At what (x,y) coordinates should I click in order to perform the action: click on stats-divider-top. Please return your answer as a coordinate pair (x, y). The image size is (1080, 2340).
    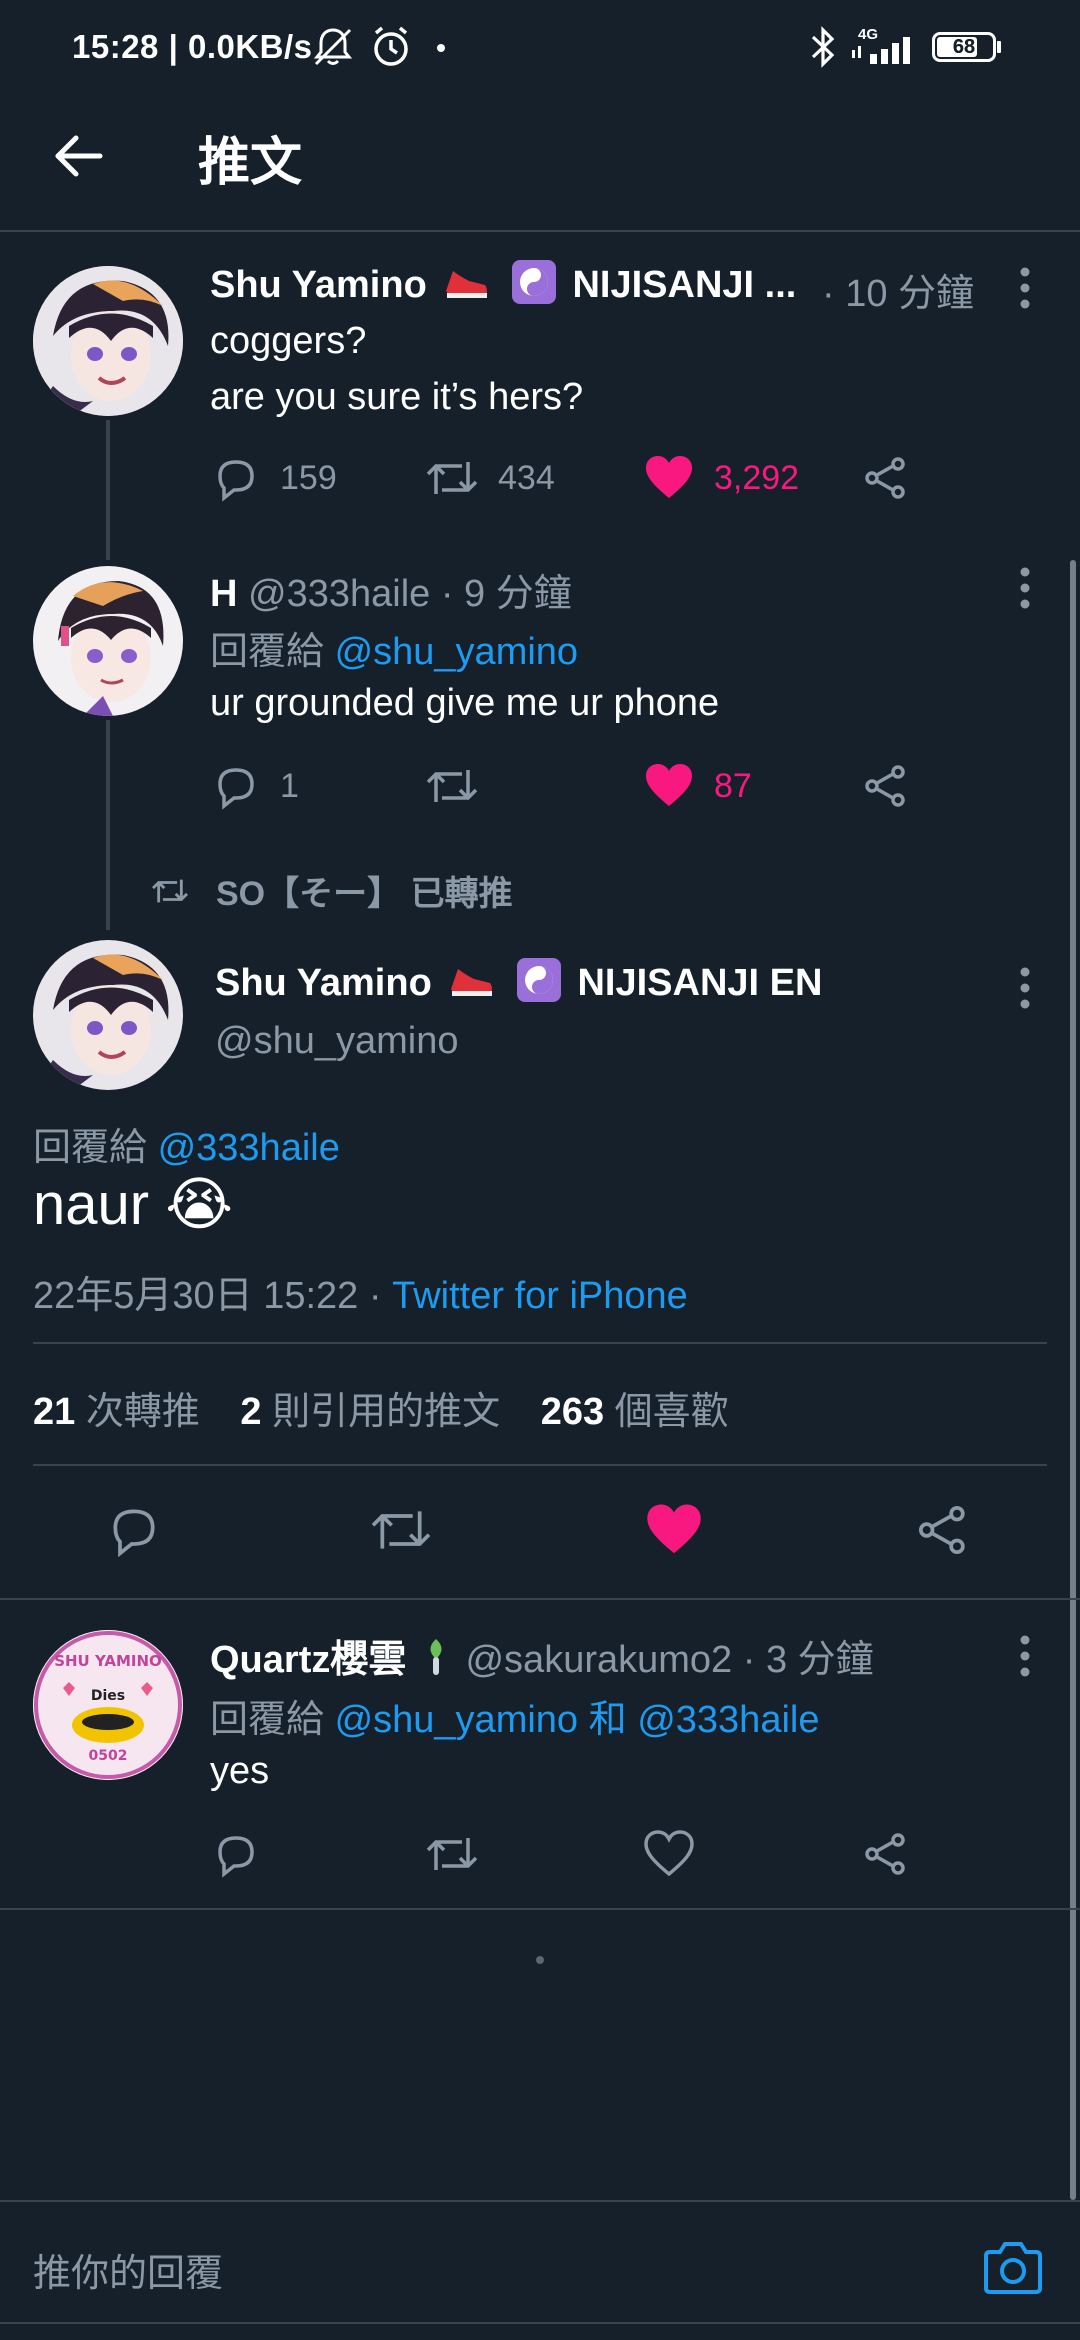
    Looking at the image, I should click on (540, 1343).